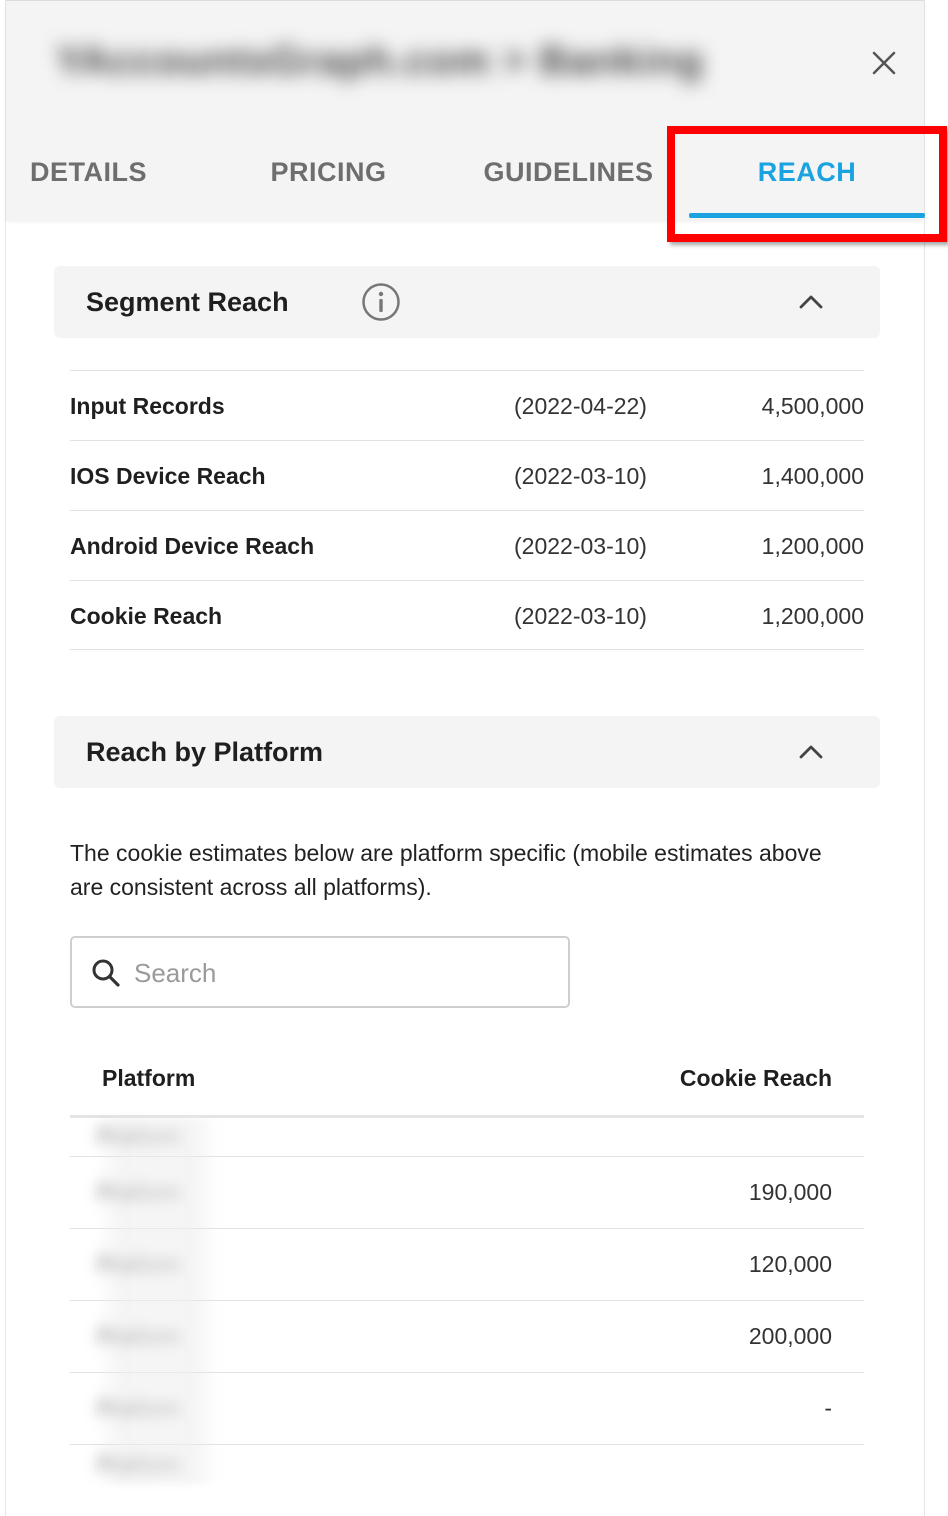  Describe the element at coordinates (187, 301) in the screenshot. I see `segment-reach-title: Segment Reach` at that location.